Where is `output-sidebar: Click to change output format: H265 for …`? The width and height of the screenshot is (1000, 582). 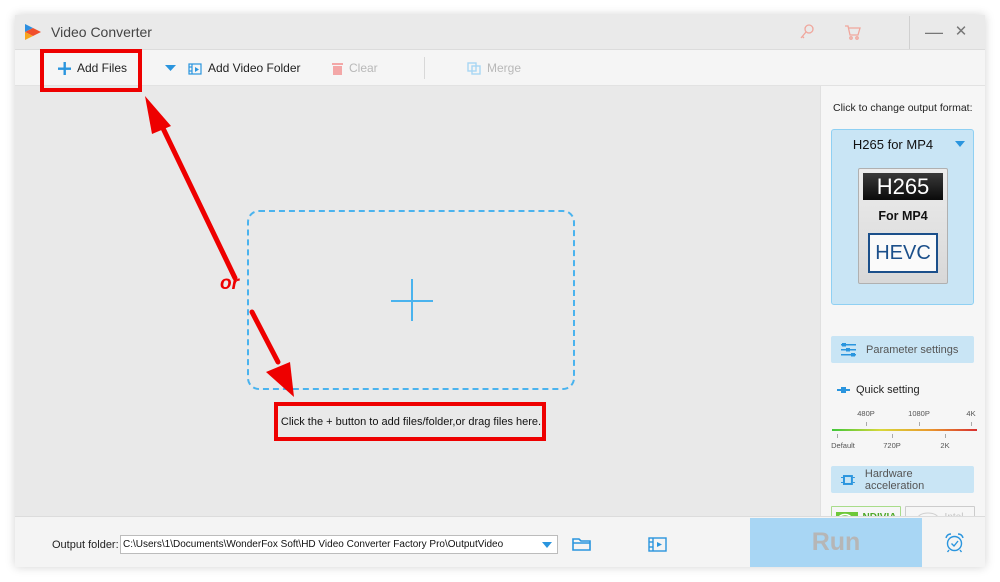
output-sidebar: Click to change output format: H265 for … is located at coordinates (902, 307).